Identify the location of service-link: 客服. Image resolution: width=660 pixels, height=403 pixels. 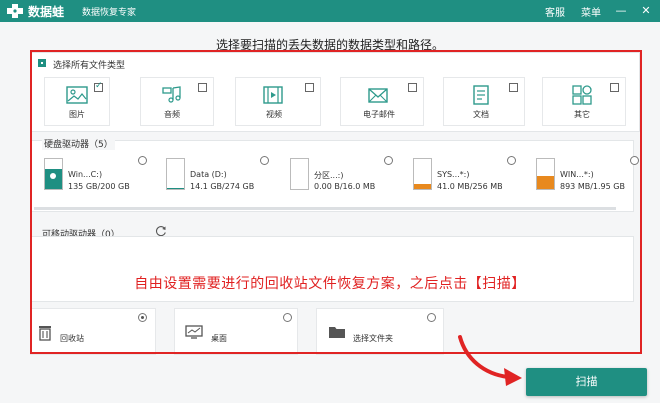
(555, 11).